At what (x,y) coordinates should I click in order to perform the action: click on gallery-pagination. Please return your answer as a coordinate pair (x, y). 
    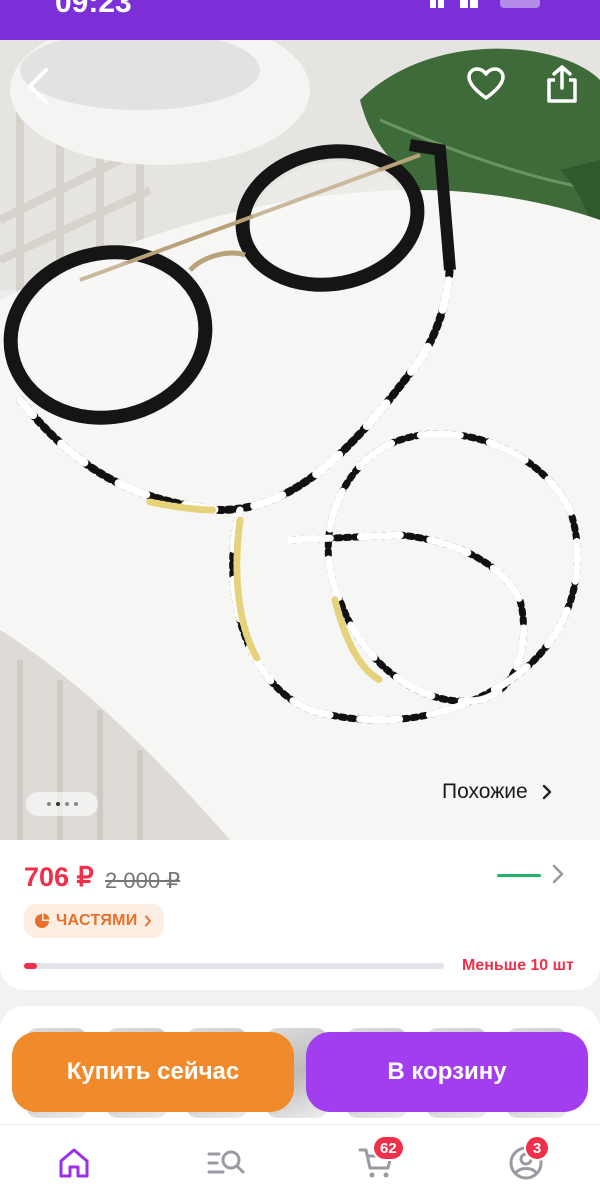
    Looking at the image, I should click on (62, 804).